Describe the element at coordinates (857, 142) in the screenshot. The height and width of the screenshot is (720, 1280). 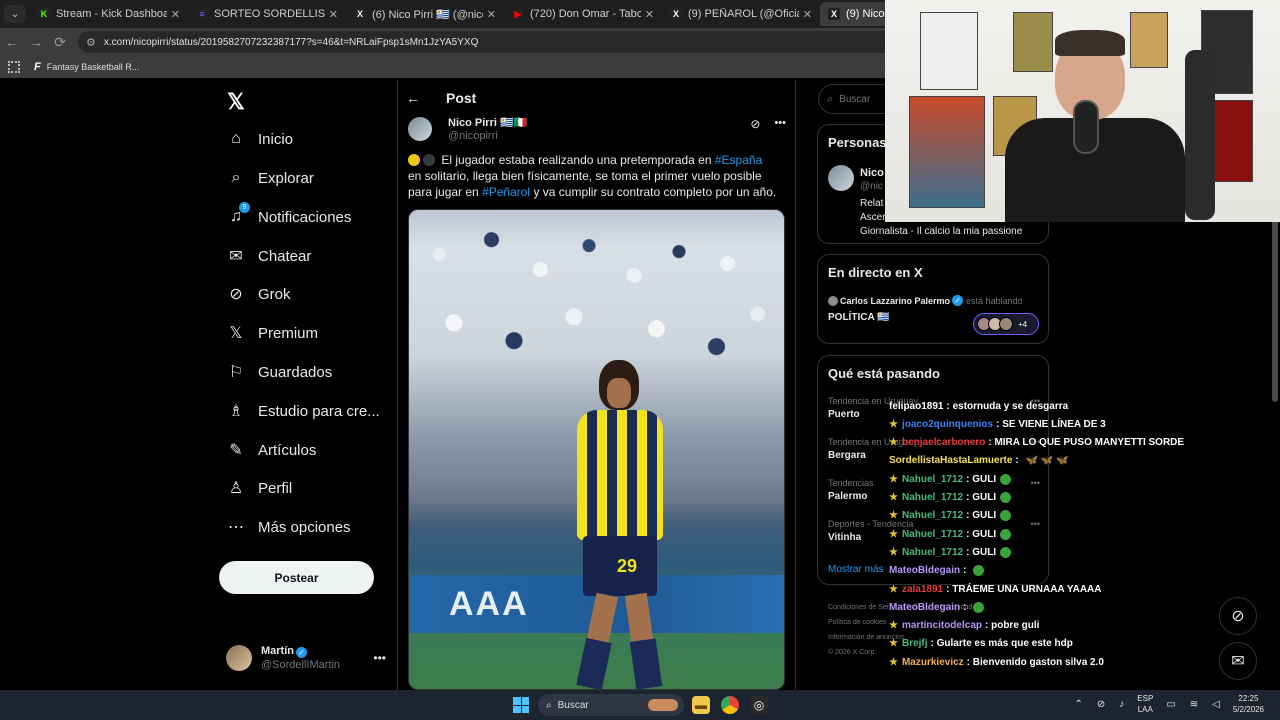
I see `card-title: Personas` at that location.